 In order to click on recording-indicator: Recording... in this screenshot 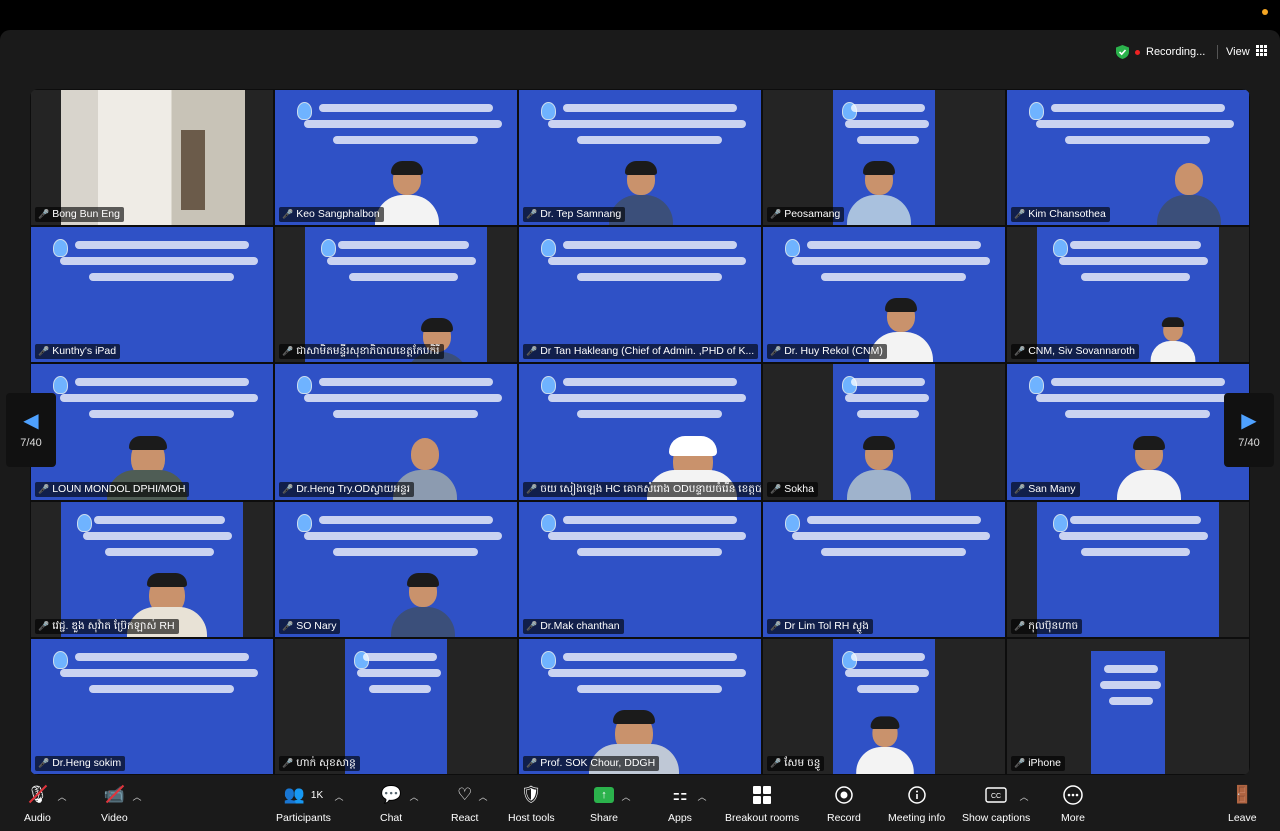, I will do `click(1160, 52)`.